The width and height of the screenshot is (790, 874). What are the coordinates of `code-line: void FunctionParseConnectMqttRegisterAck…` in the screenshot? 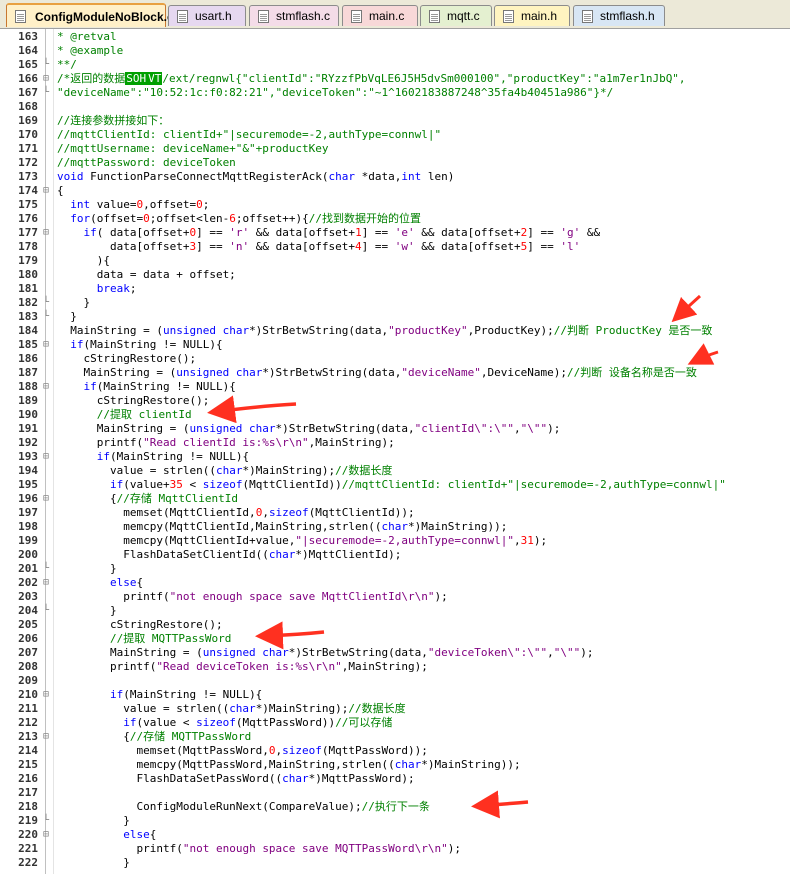 It's located at (422, 177).